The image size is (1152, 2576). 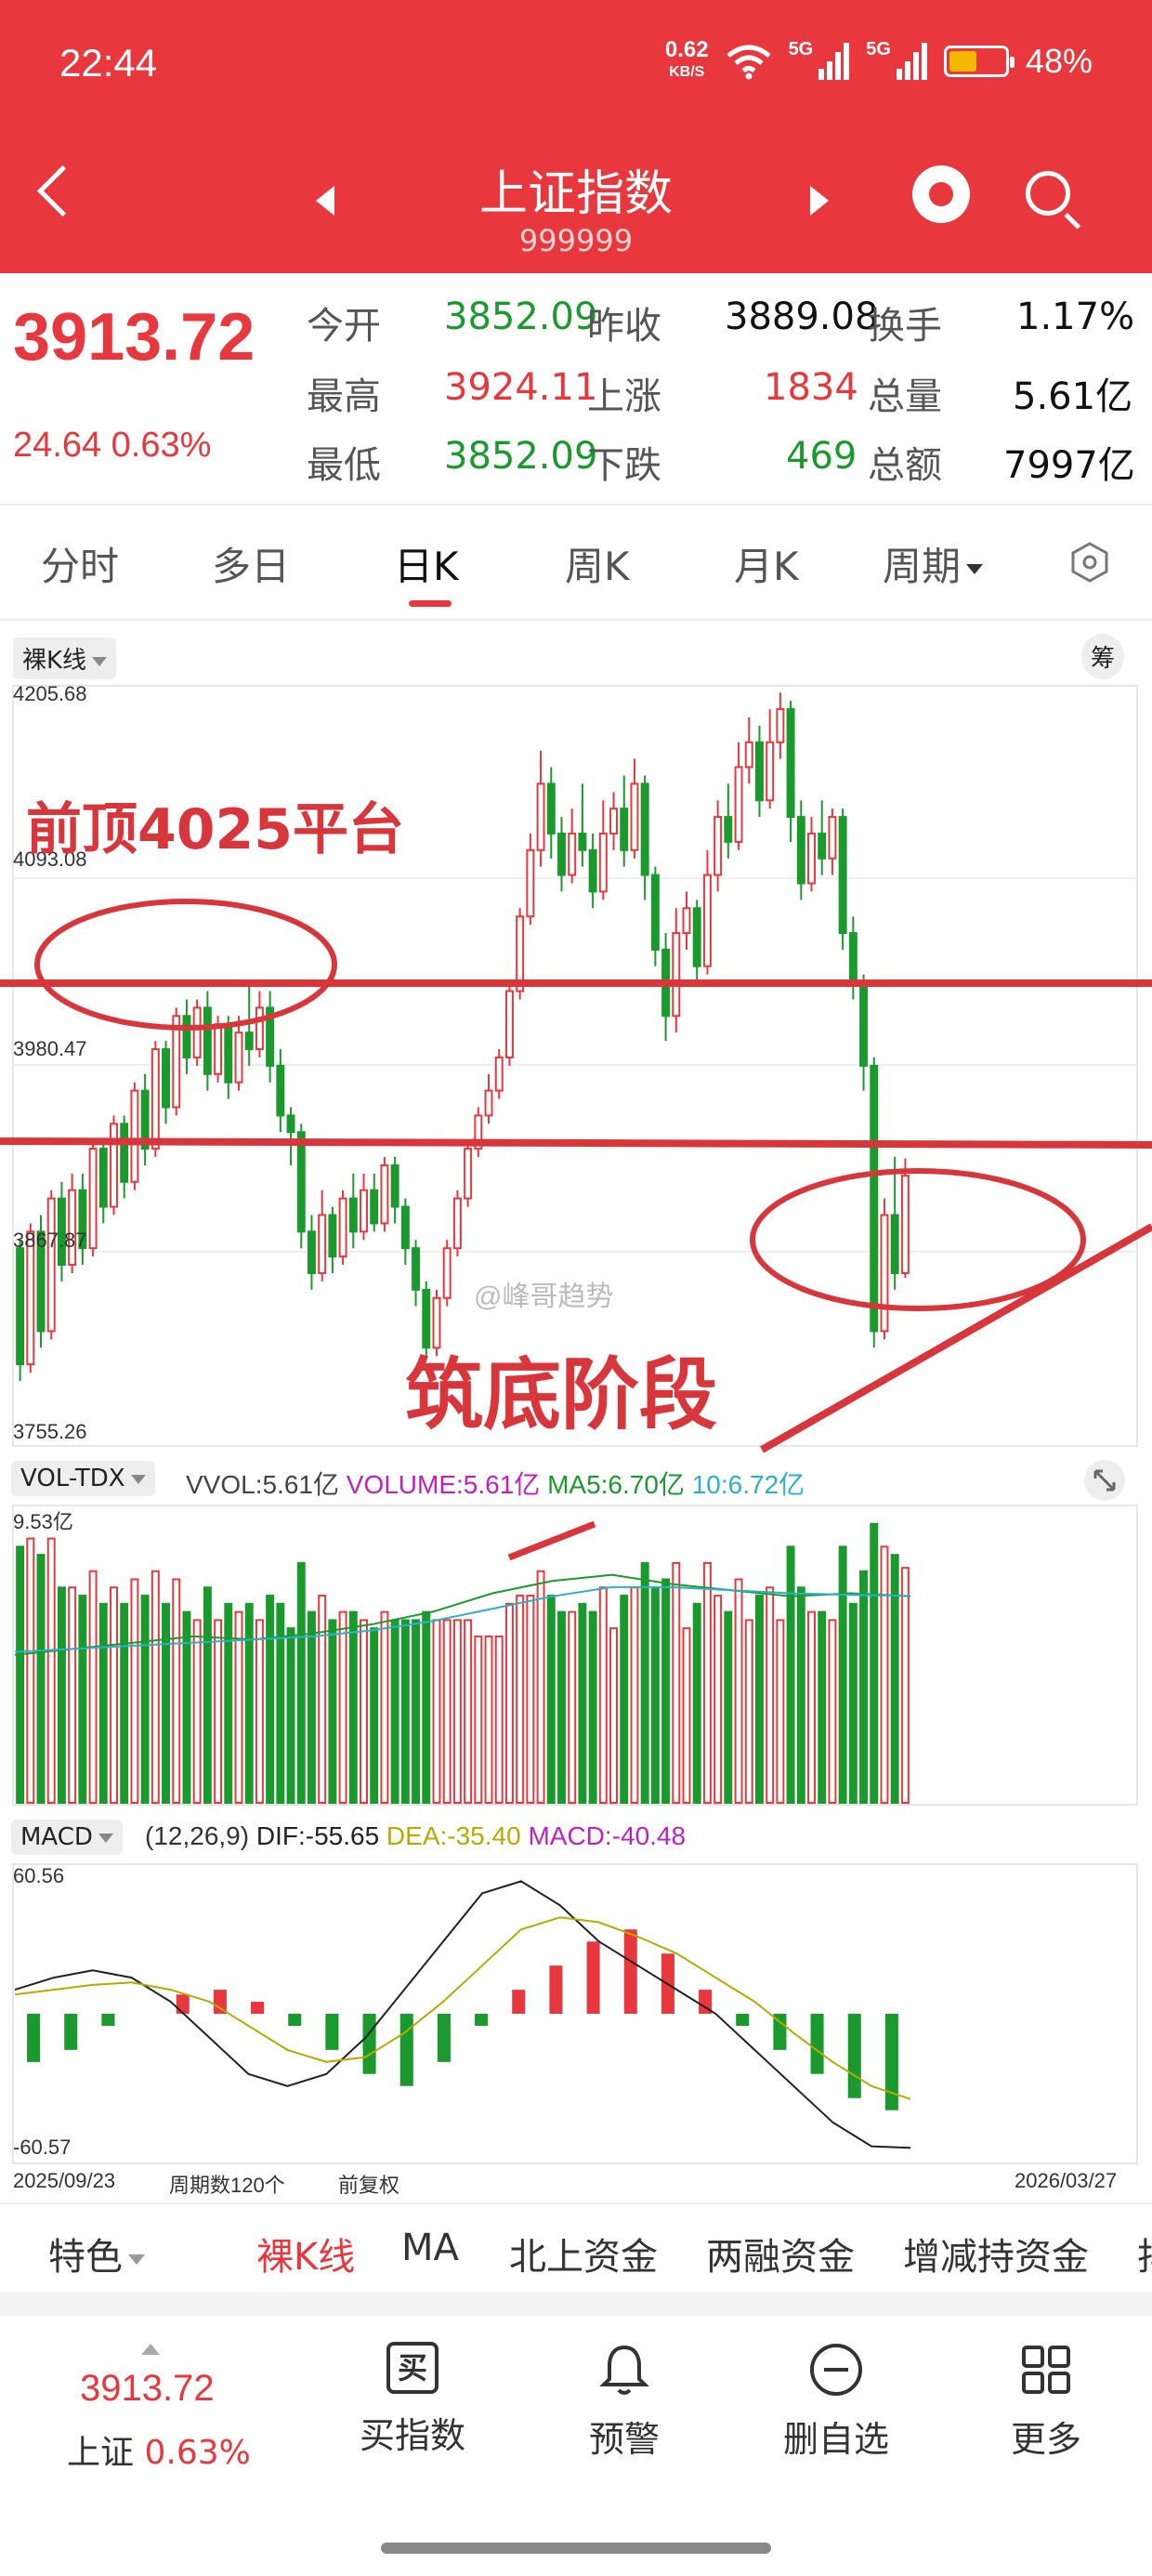 I want to click on nav-index-change: 上证 0.63%, so click(x=159, y=2449).